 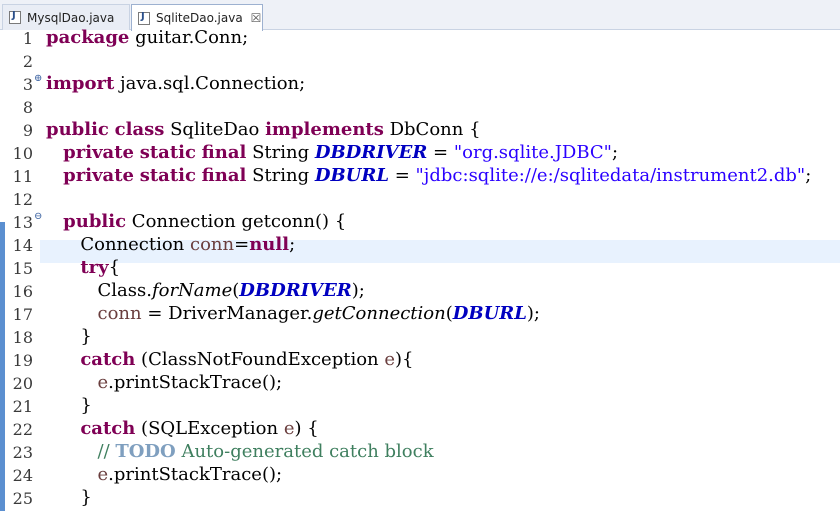 I want to click on code-line: 8, so click(x=420, y=107).